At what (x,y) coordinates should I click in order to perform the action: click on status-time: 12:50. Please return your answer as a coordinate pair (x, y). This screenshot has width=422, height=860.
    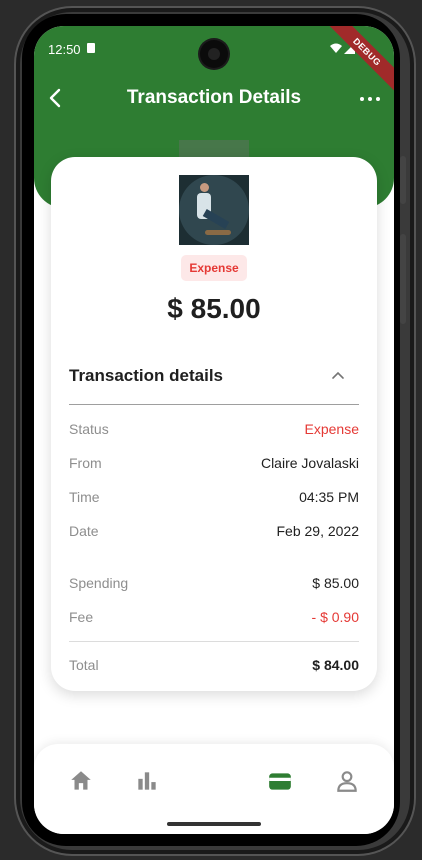
    Looking at the image, I should click on (64, 49).